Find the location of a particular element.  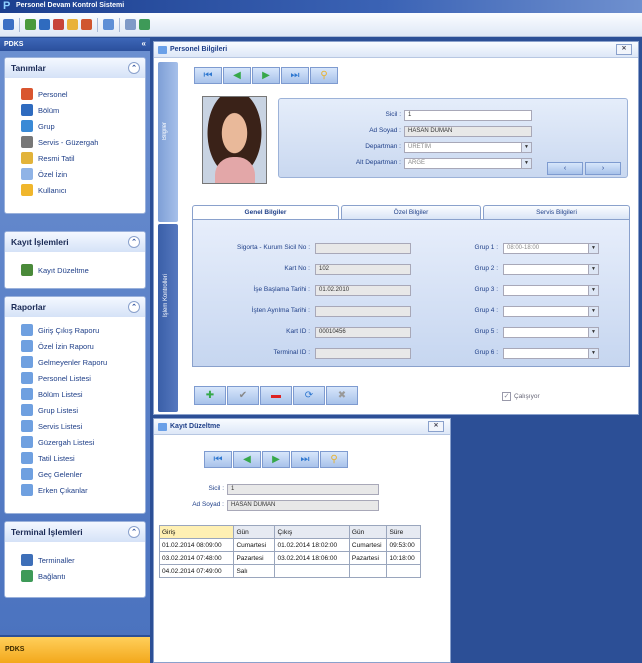

refresh-button: ⟳ is located at coordinates (309, 395).